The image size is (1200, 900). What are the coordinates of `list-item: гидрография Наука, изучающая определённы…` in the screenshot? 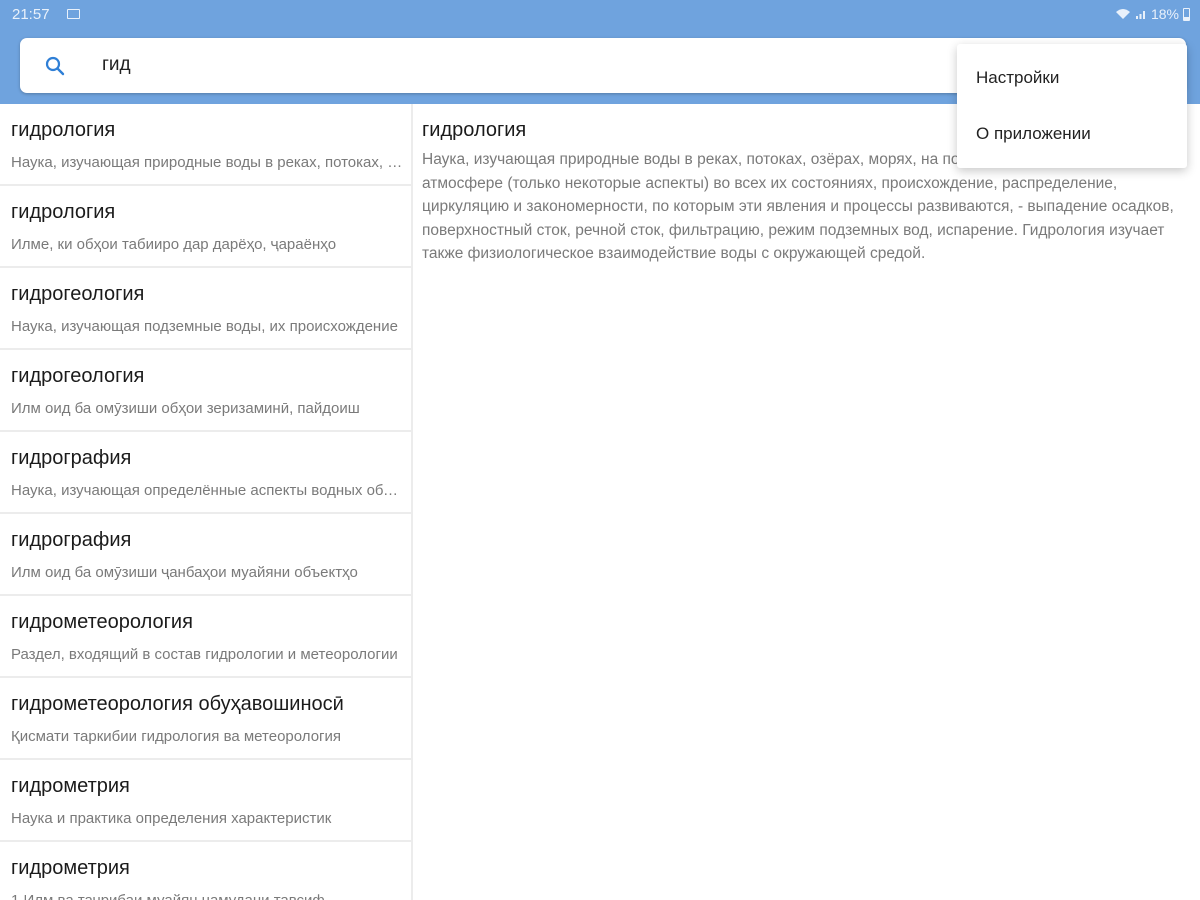 It's located at (205, 473).